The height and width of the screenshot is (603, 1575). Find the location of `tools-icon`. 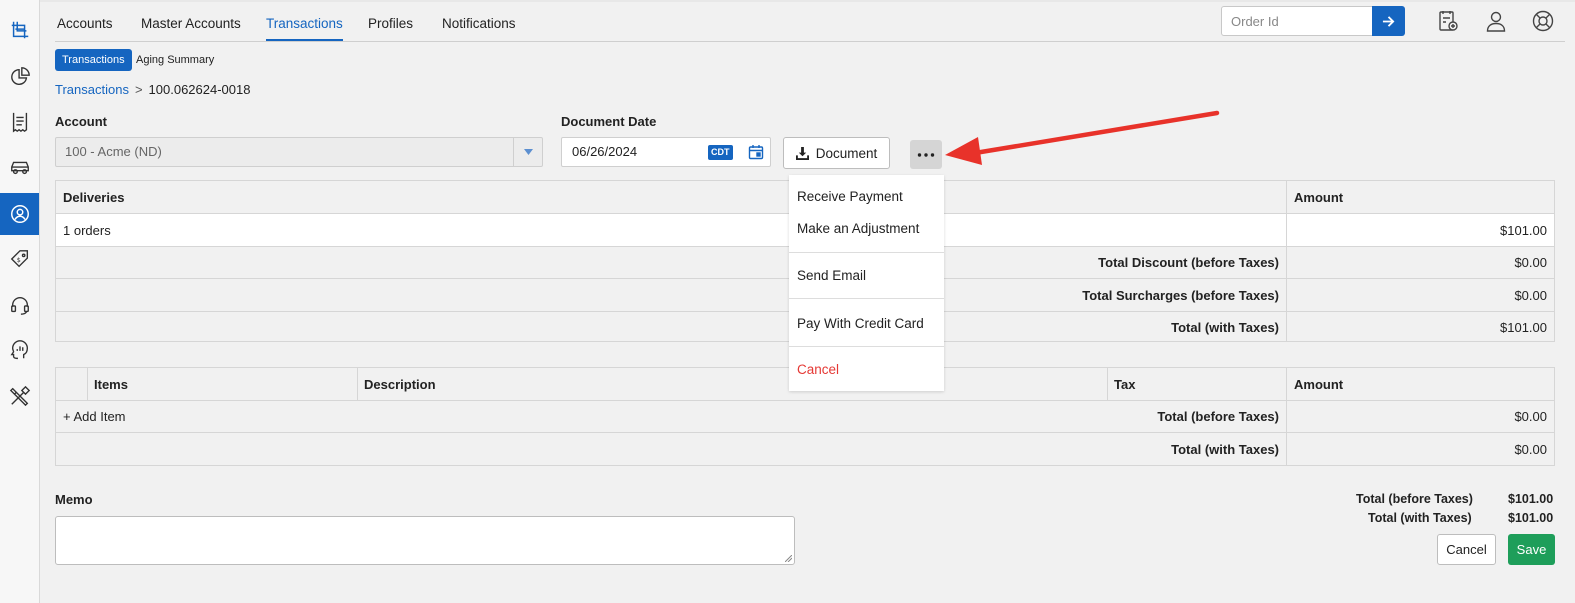

tools-icon is located at coordinates (19, 396).